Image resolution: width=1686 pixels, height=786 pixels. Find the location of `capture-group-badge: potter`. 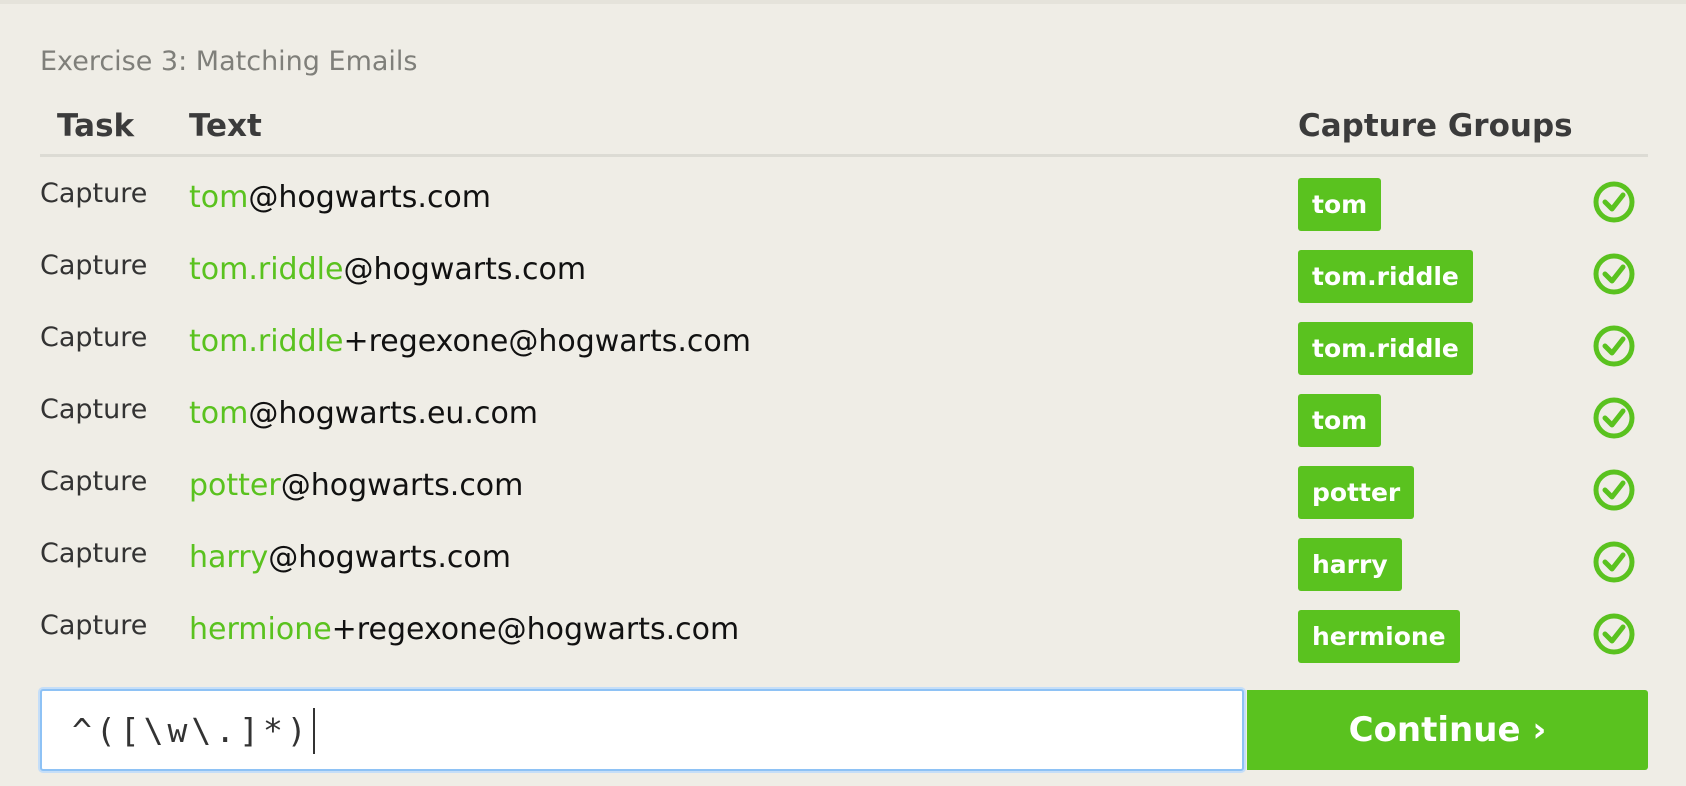

capture-group-badge: potter is located at coordinates (1356, 492).